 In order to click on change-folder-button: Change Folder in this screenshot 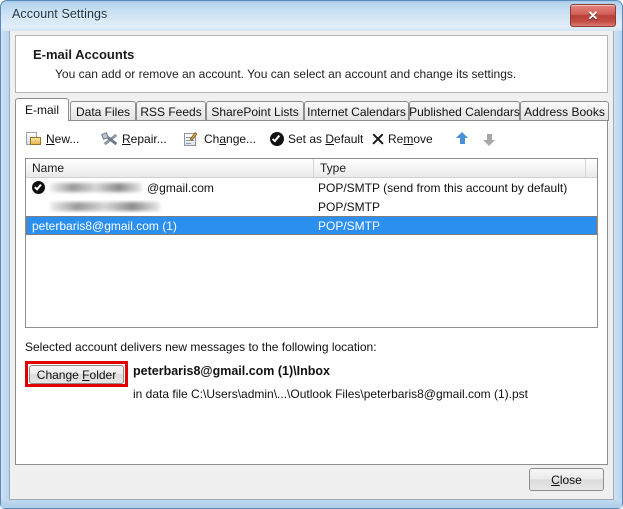, I will do `click(76, 374)`.